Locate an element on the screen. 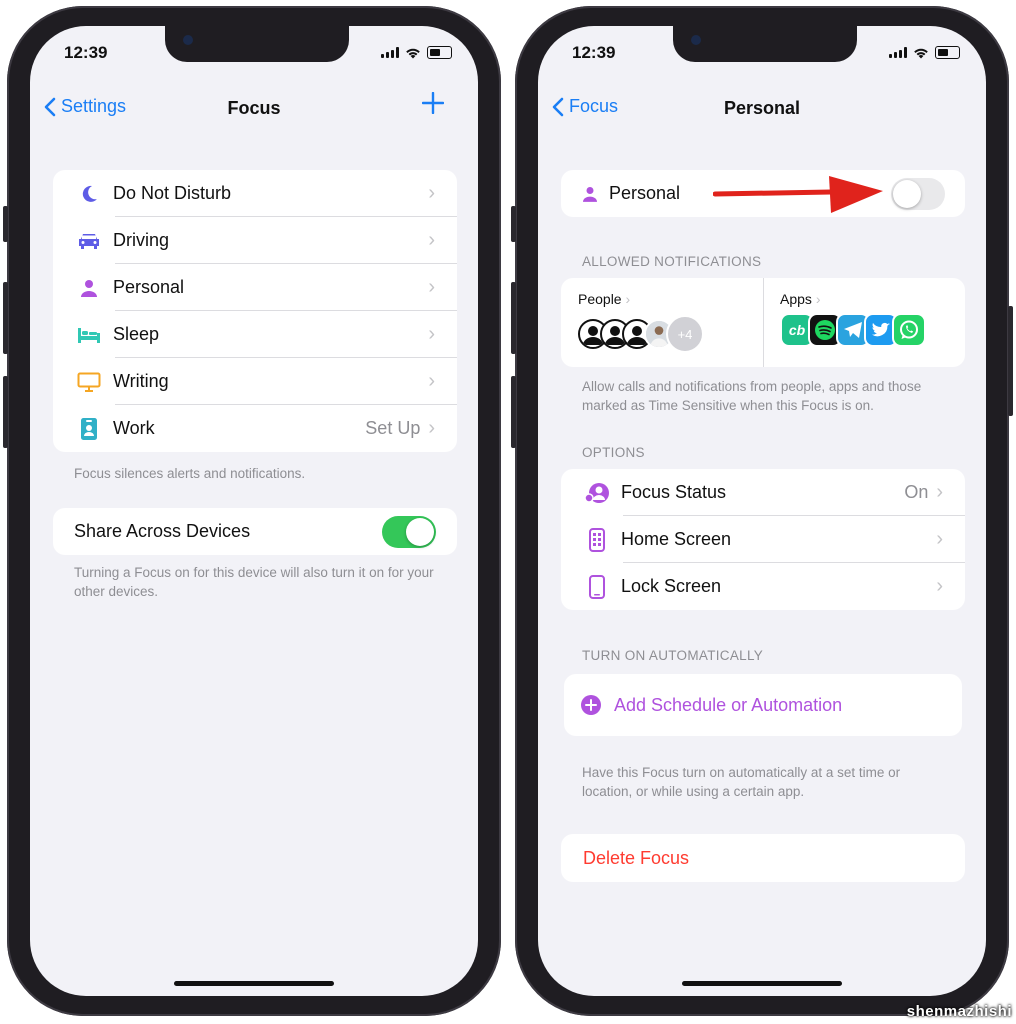 The width and height of the screenshot is (1016, 1024). option-label: Lock Screen is located at coordinates (671, 586).